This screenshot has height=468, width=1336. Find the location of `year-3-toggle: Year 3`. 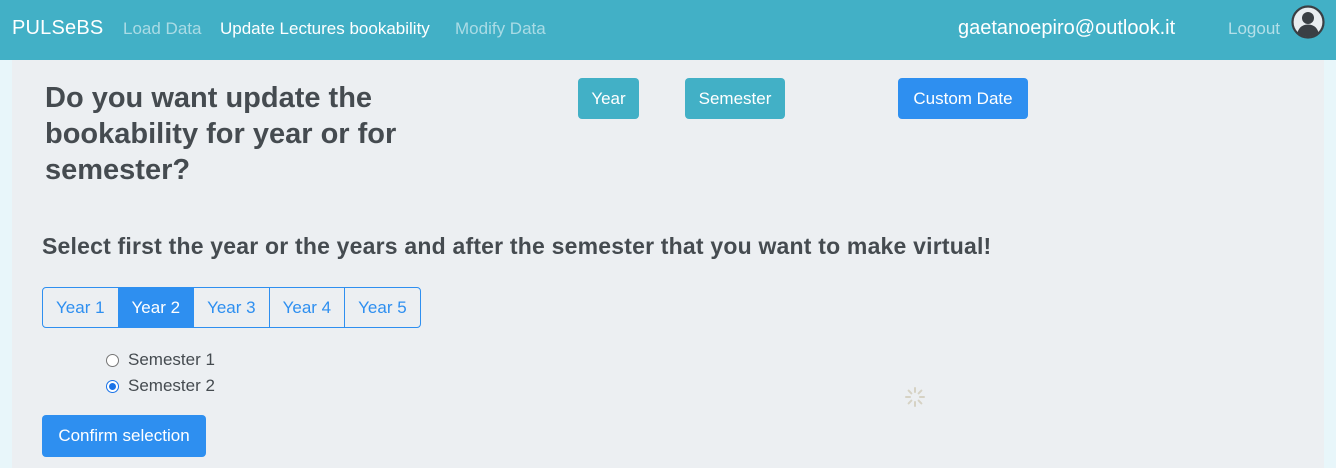

year-3-toggle: Year 3 is located at coordinates (232, 307).